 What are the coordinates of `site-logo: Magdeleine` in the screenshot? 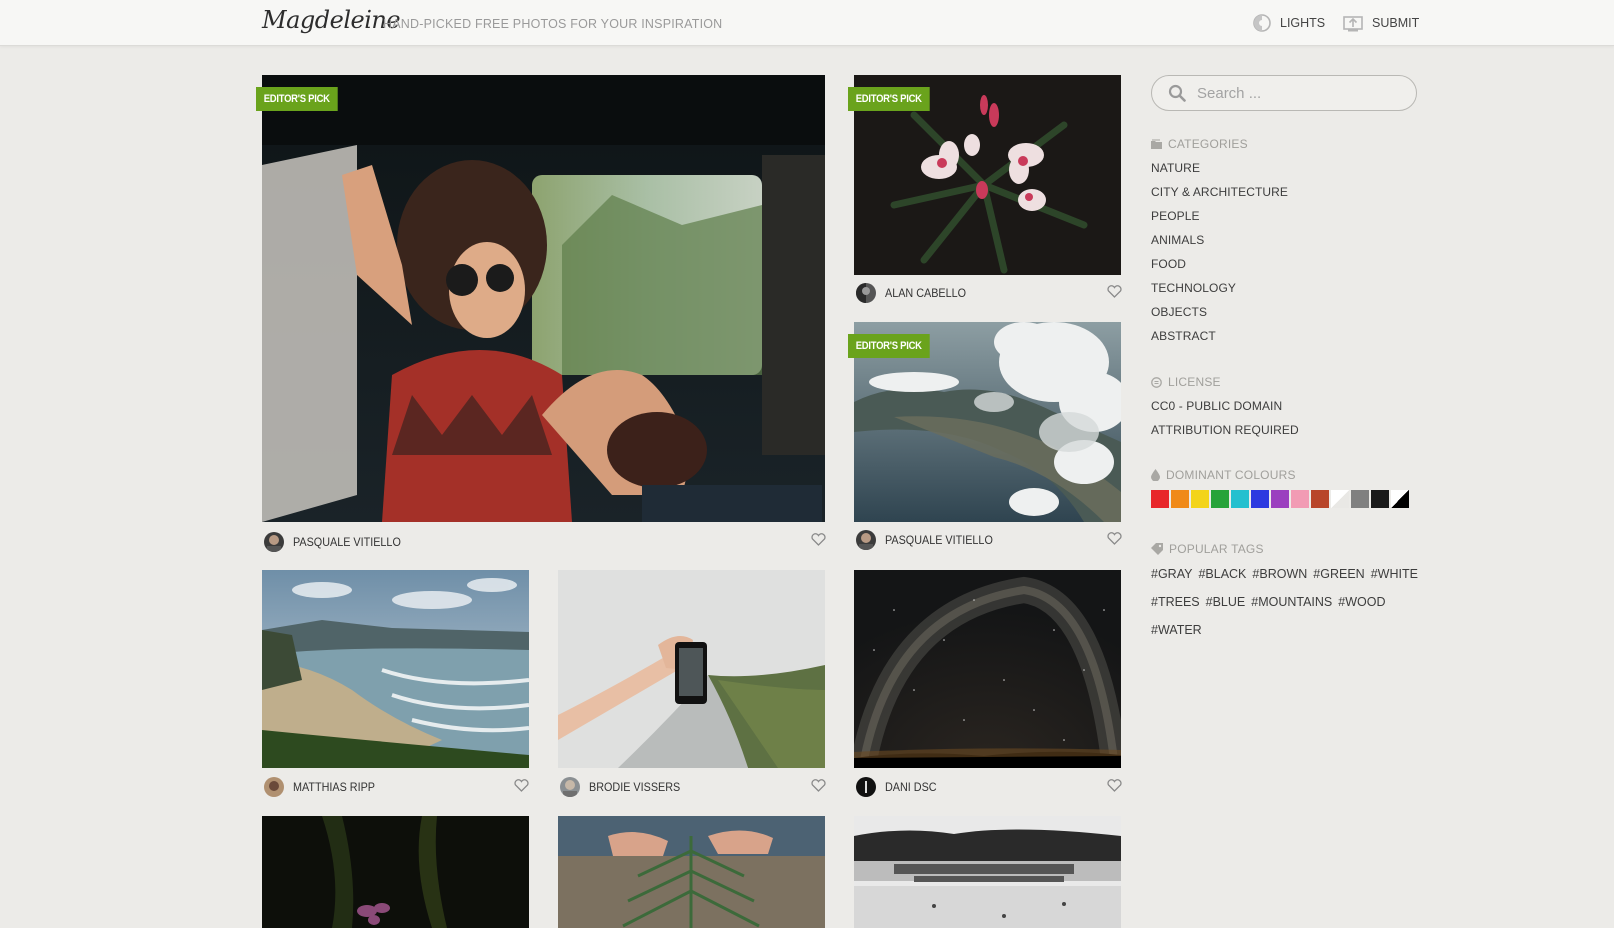 It's located at (331, 20).